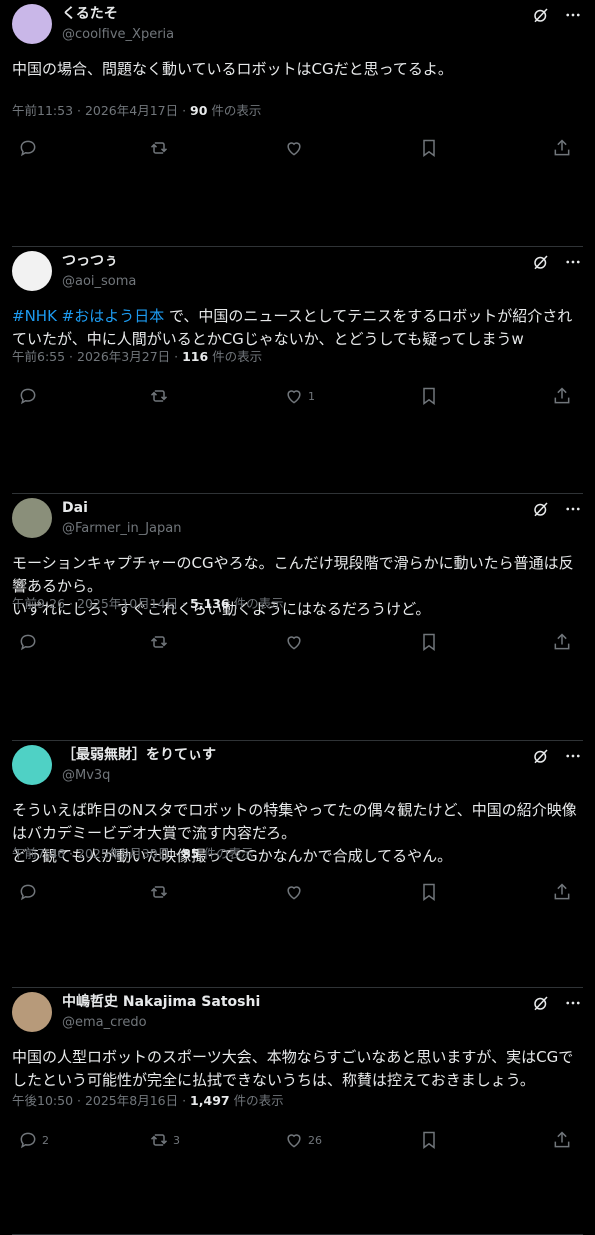  I want to click on post-body: 中国の場合、問題なく動いているロボットはCGだと思ってるよ。, so click(232, 69).